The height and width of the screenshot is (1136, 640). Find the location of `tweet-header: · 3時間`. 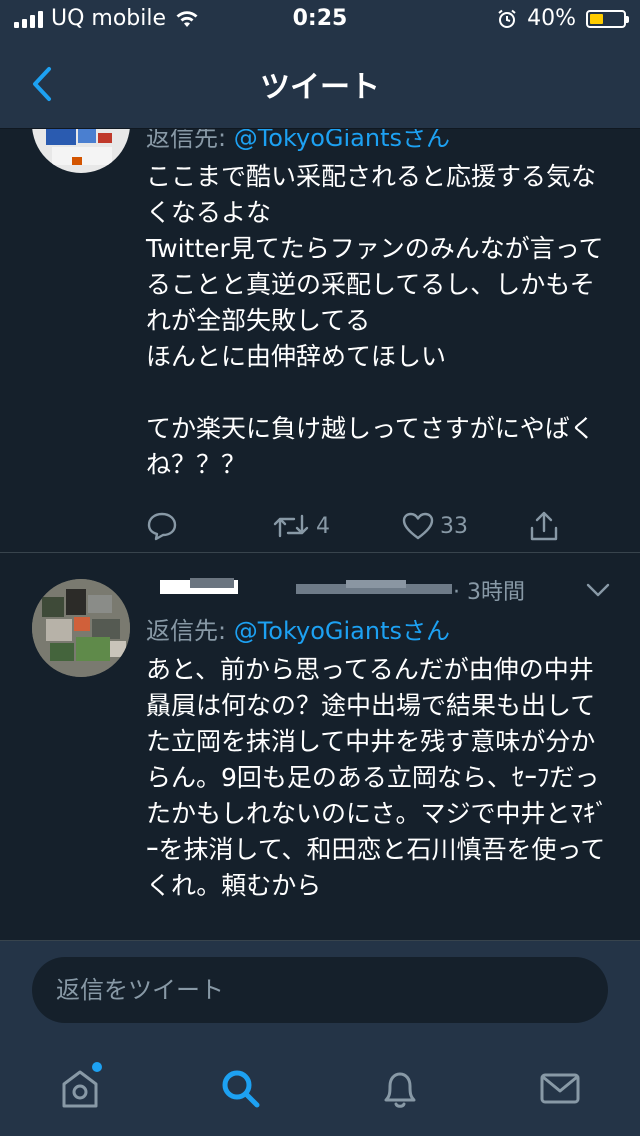

tweet-header: · 3時間 is located at coordinates (381, 590).